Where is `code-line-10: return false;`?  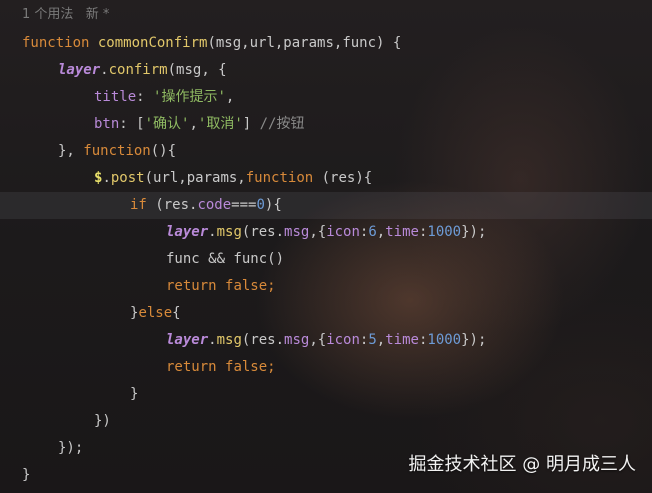
code-line-10: return false; is located at coordinates (221, 286).